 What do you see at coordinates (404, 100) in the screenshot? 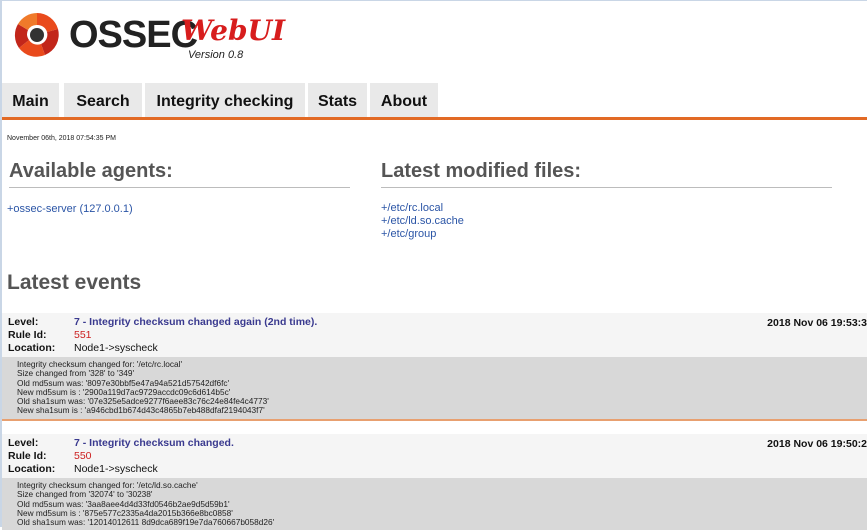
I see `nav-about: About` at bounding box center [404, 100].